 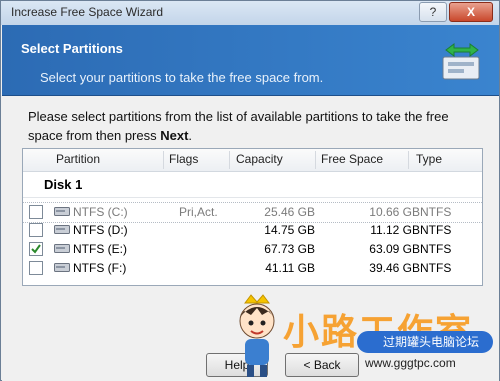 I want to click on disk-label: Disk 1, so click(x=63, y=184).